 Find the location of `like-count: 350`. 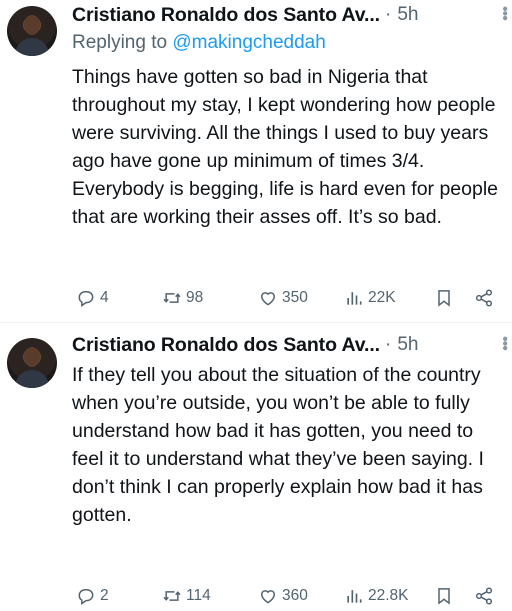

like-count: 350 is located at coordinates (295, 297).